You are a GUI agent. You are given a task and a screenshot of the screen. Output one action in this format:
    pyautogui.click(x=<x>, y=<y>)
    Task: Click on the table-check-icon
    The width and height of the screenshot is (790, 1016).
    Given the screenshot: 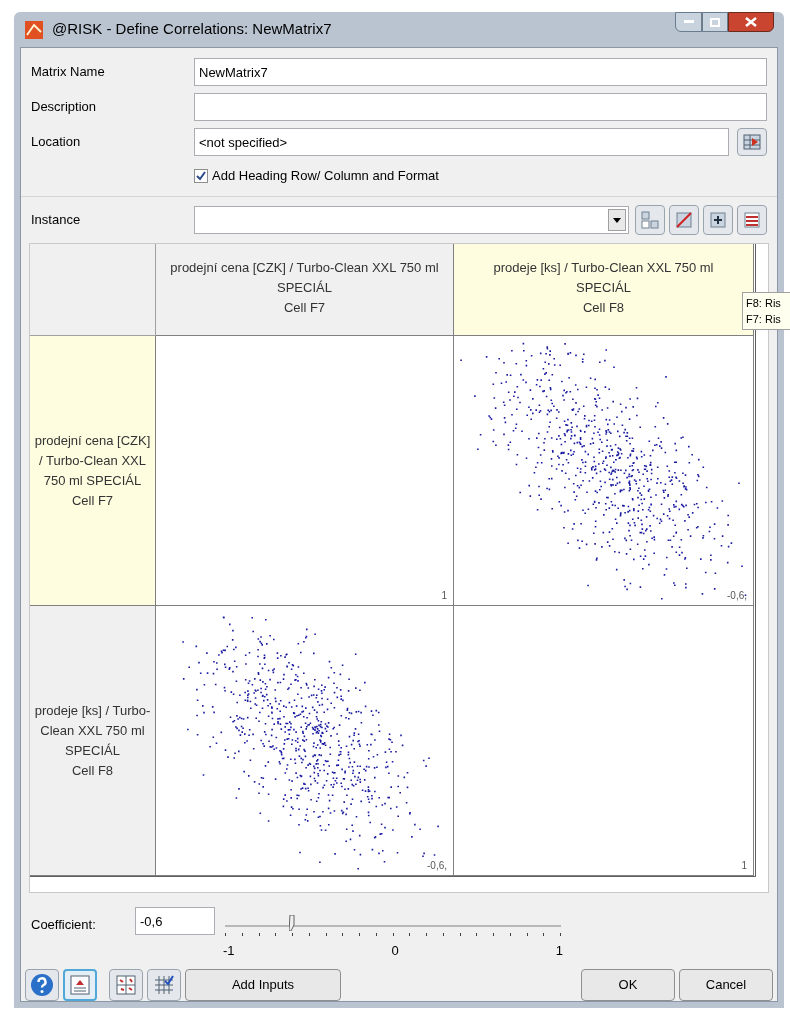 What is the action you would take?
    pyautogui.click(x=164, y=985)
    